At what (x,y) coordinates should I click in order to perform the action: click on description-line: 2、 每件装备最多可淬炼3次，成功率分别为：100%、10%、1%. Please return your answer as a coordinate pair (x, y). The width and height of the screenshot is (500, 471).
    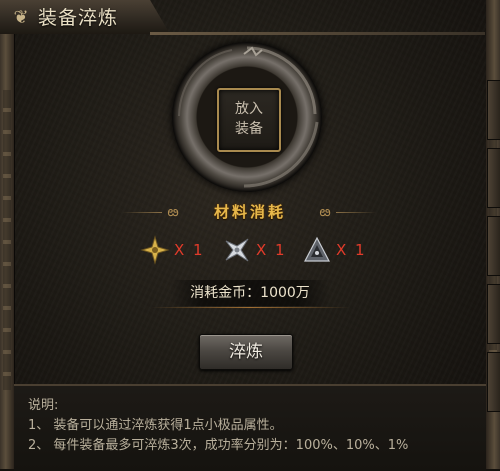
    Looking at the image, I should click on (218, 445).